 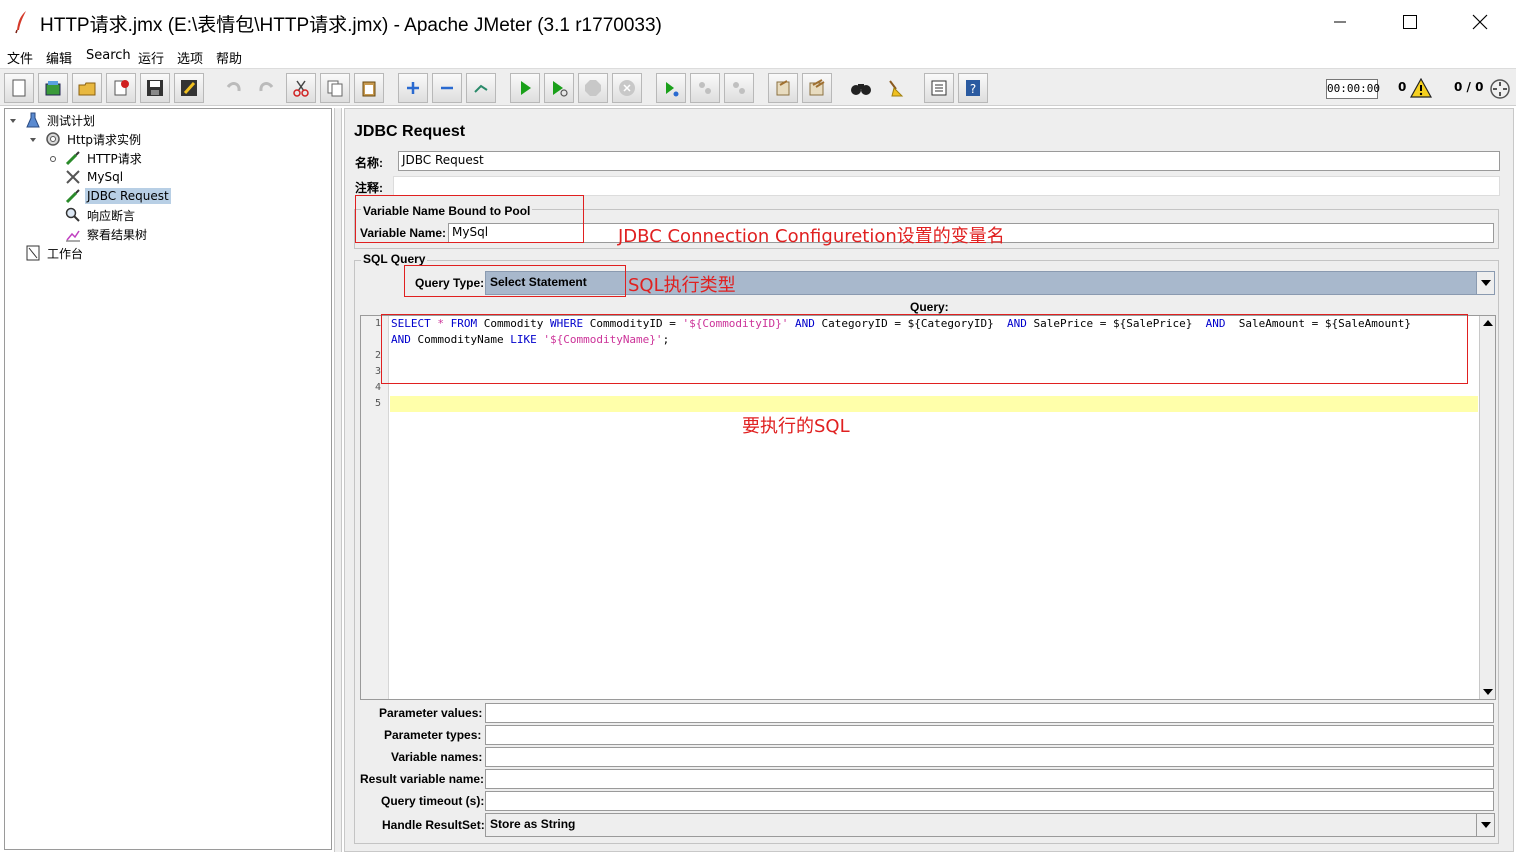 What do you see at coordinates (118, 196) in the screenshot?
I see `tree-item-jdbc-request: JDBC Request` at bounding box center [118, 196].